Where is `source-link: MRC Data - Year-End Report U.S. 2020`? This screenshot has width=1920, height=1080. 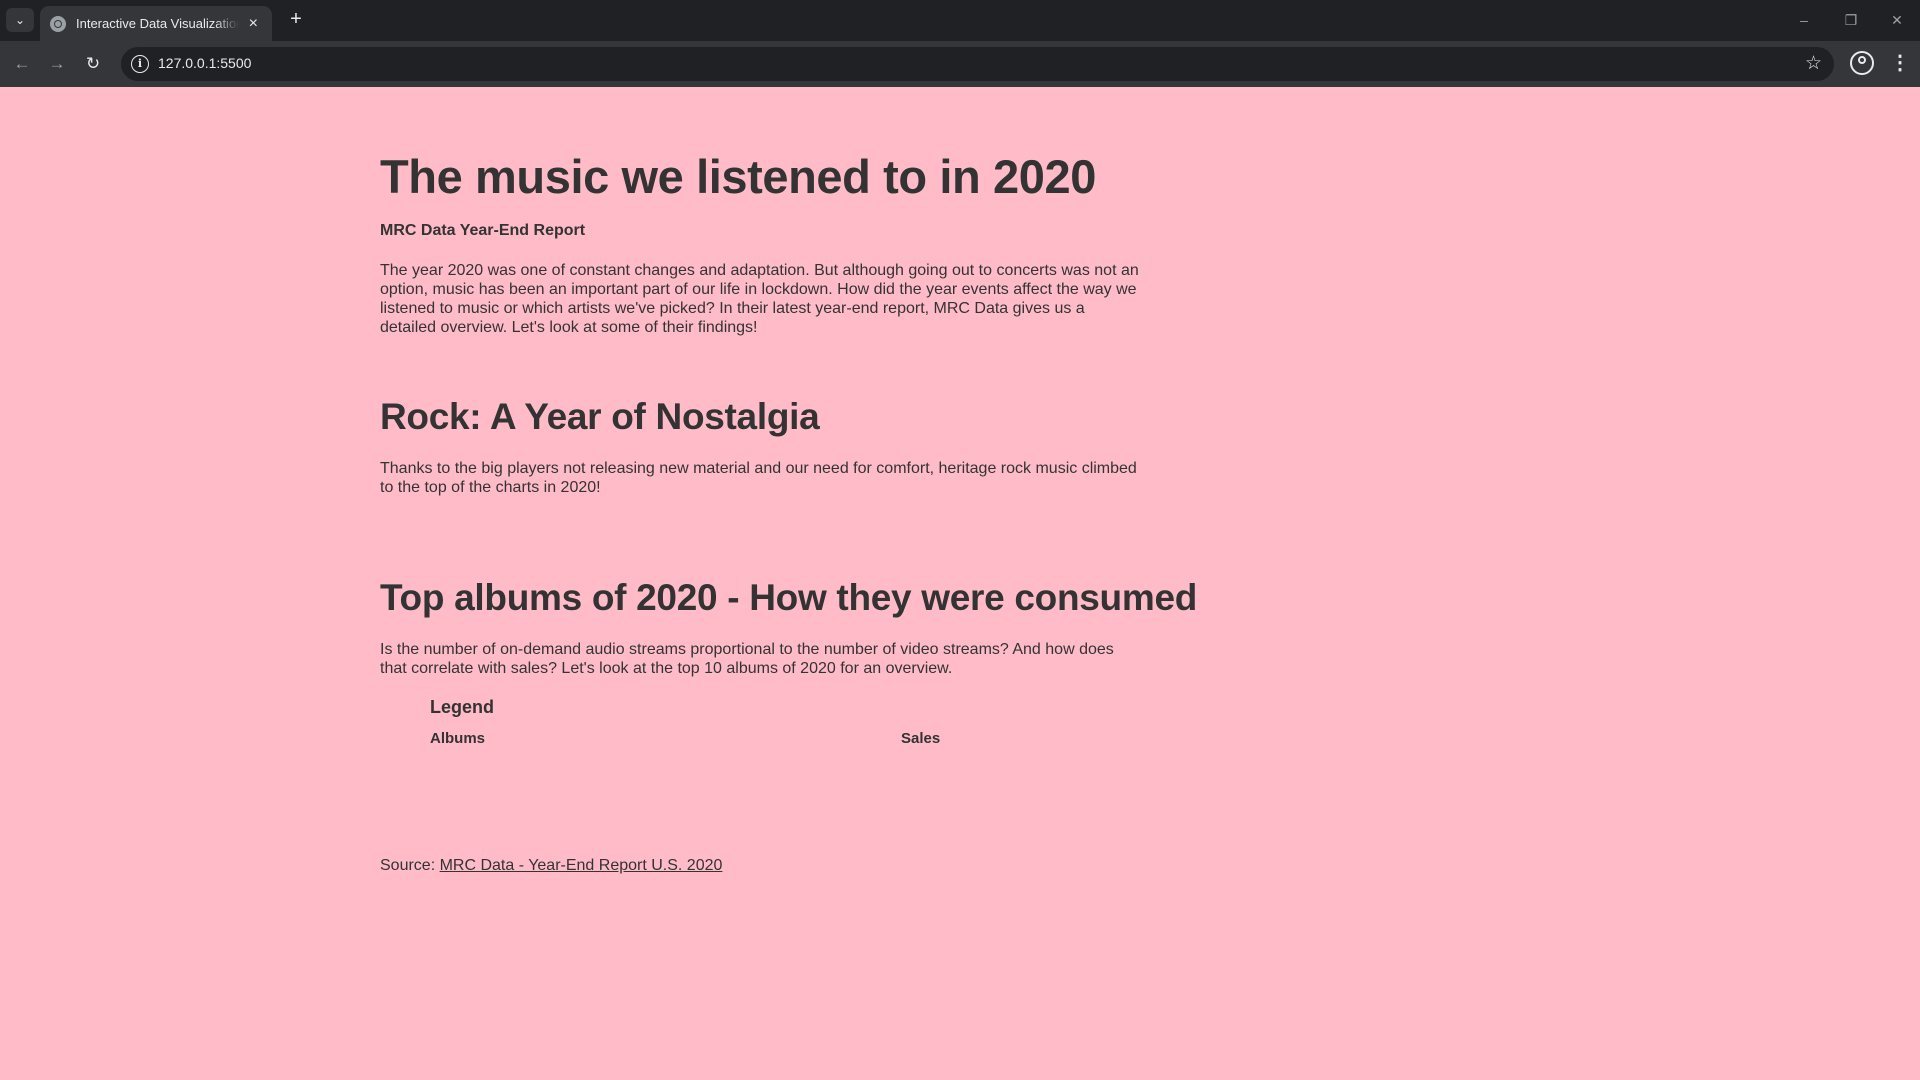
source-link: MRC Data - Year-End Report U.S. 2020 is located at coordinates (581, 865).